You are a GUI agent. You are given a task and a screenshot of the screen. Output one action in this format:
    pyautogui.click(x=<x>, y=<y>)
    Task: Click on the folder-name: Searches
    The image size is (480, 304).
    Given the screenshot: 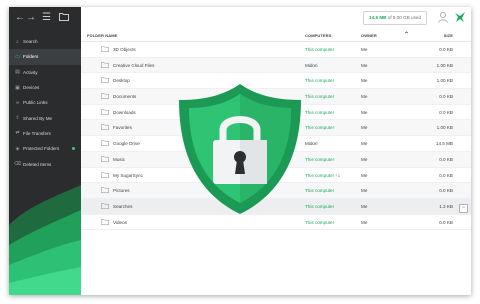 What is the action you would take?
    pyautogui.click(x=123, y=206)
    